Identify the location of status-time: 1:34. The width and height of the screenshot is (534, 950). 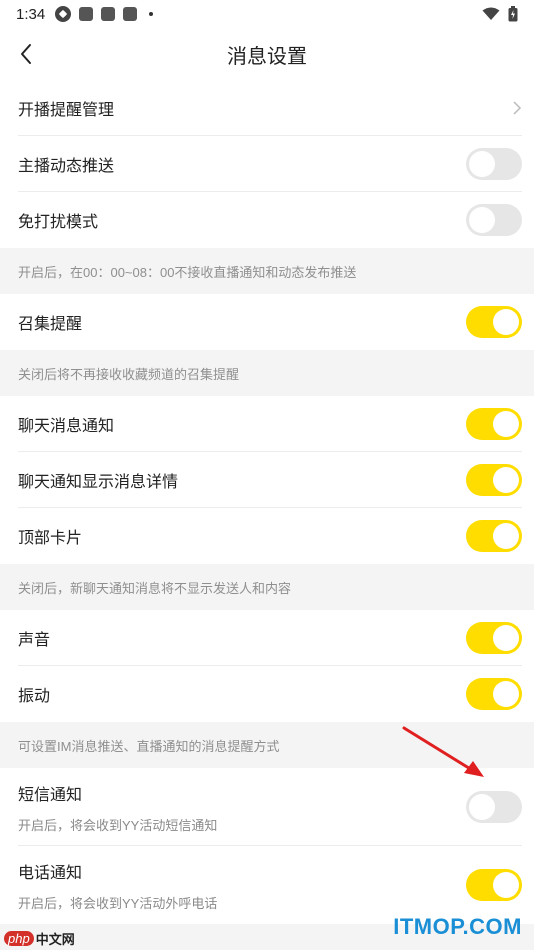
(31, 14).